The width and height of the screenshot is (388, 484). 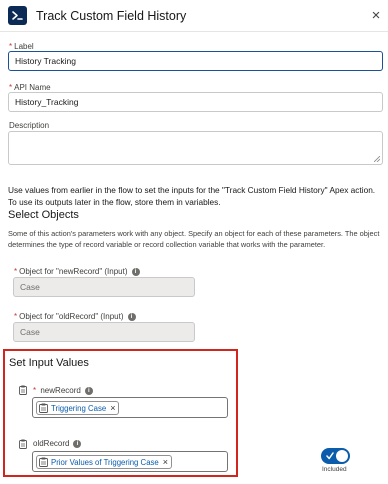 I want to click on old-record-value-input: Prior Values of Triggering Case ×, so click(x=130, y=461).